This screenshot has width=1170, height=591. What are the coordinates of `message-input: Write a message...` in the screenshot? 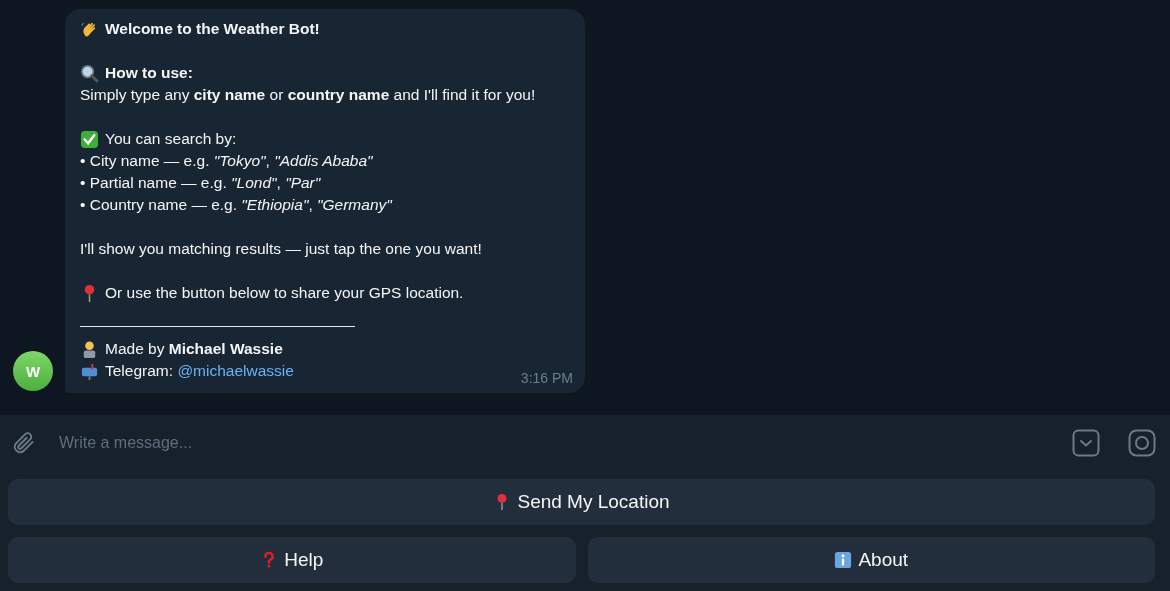 It's located at (544, 443).